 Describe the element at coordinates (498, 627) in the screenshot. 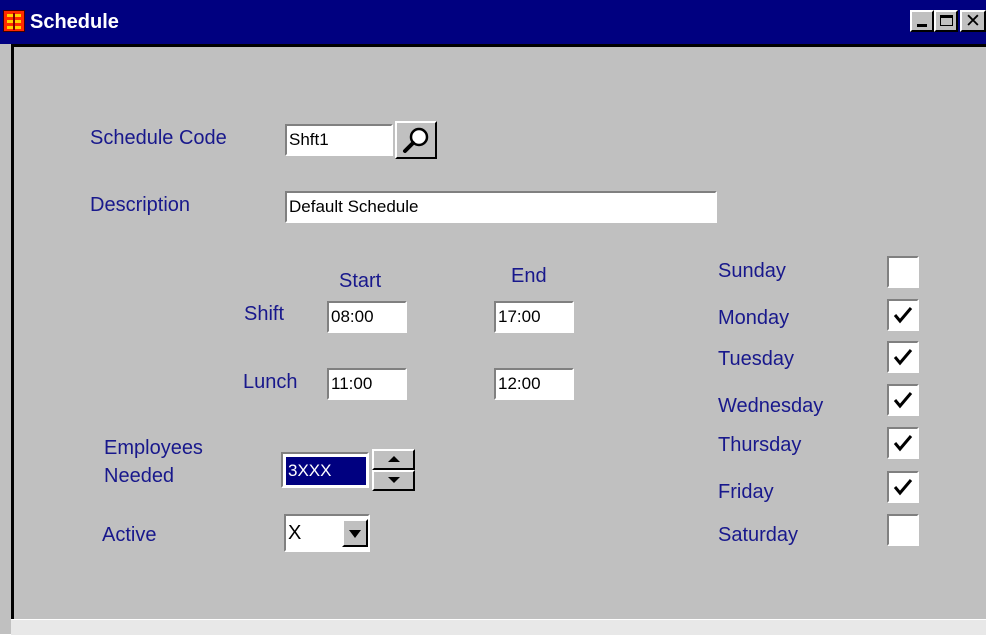

I see `status-strip` at that location.